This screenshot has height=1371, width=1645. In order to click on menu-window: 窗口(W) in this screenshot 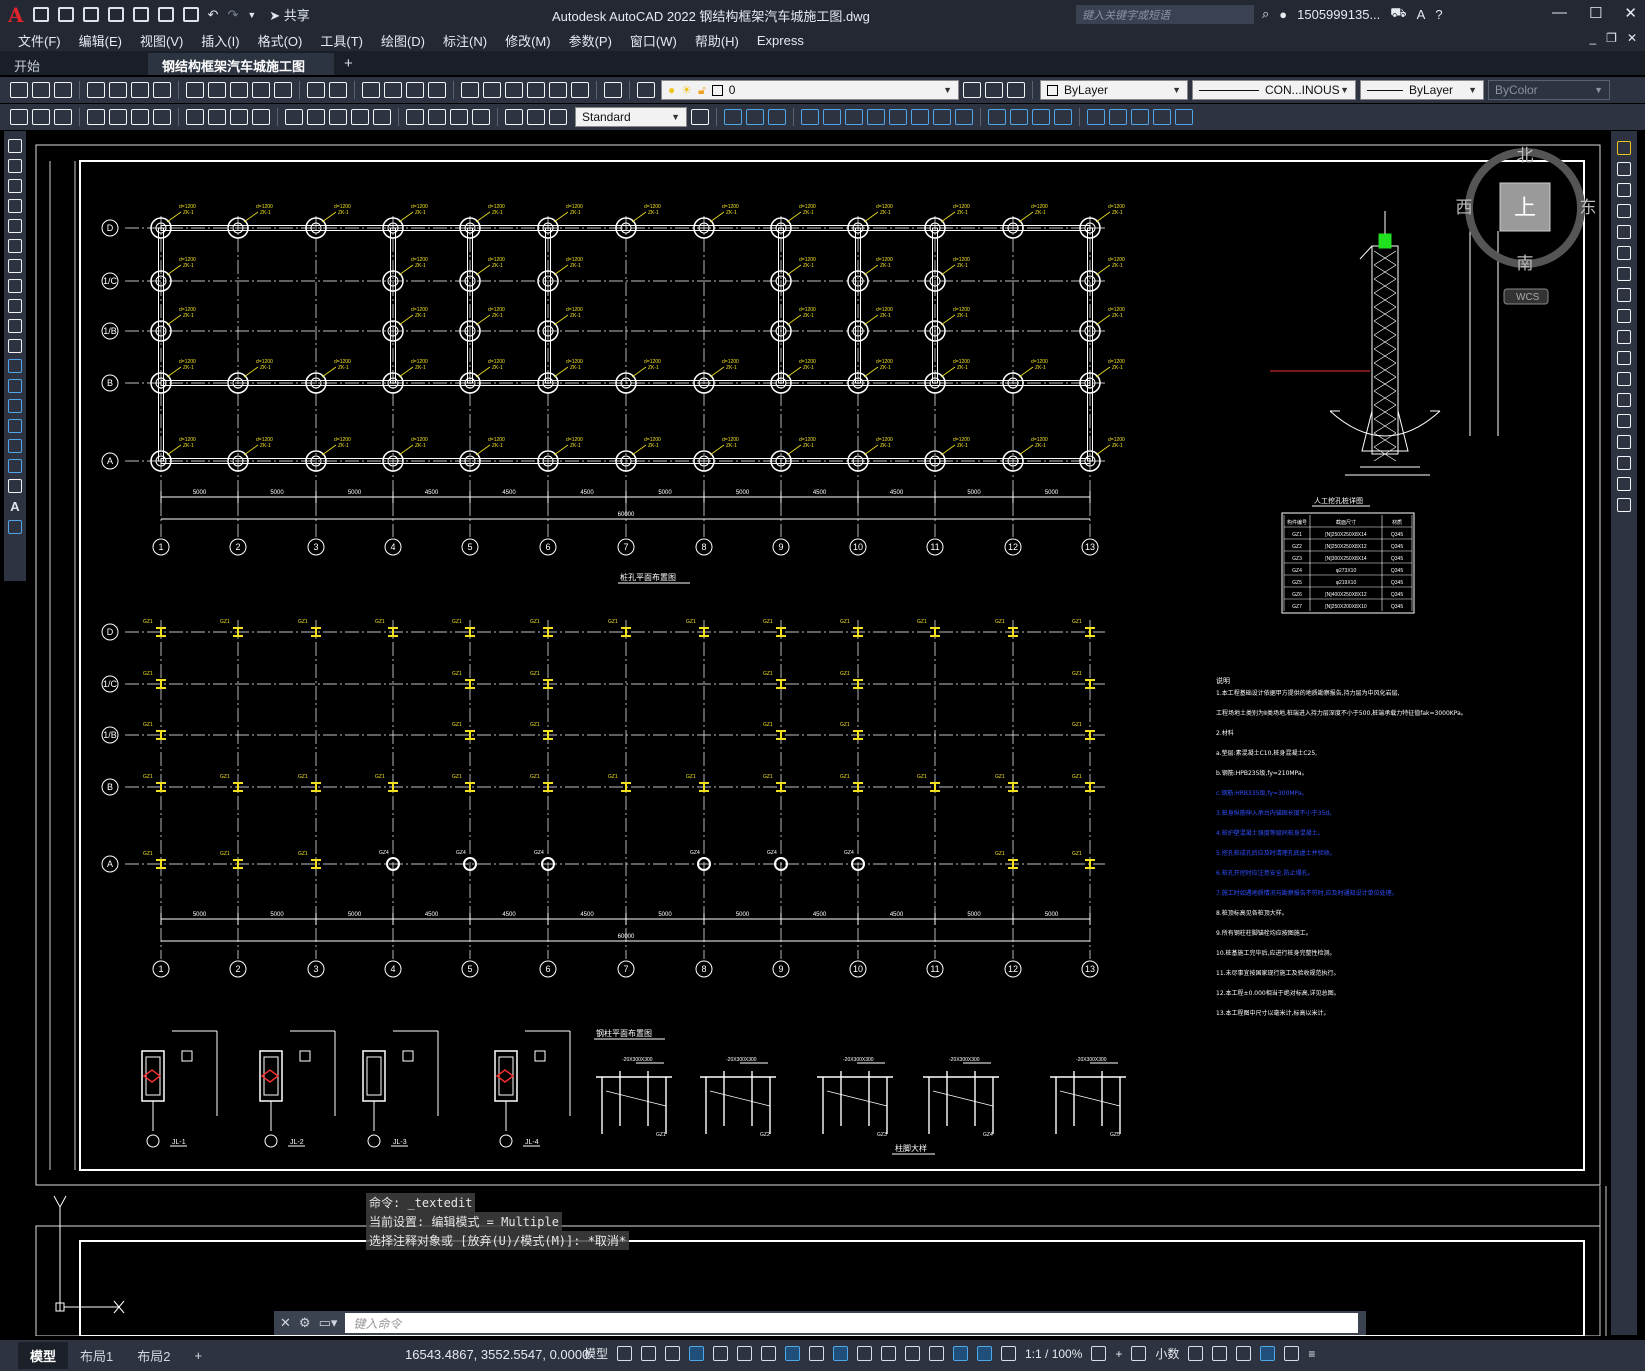, I will do `click(653, 40)`.